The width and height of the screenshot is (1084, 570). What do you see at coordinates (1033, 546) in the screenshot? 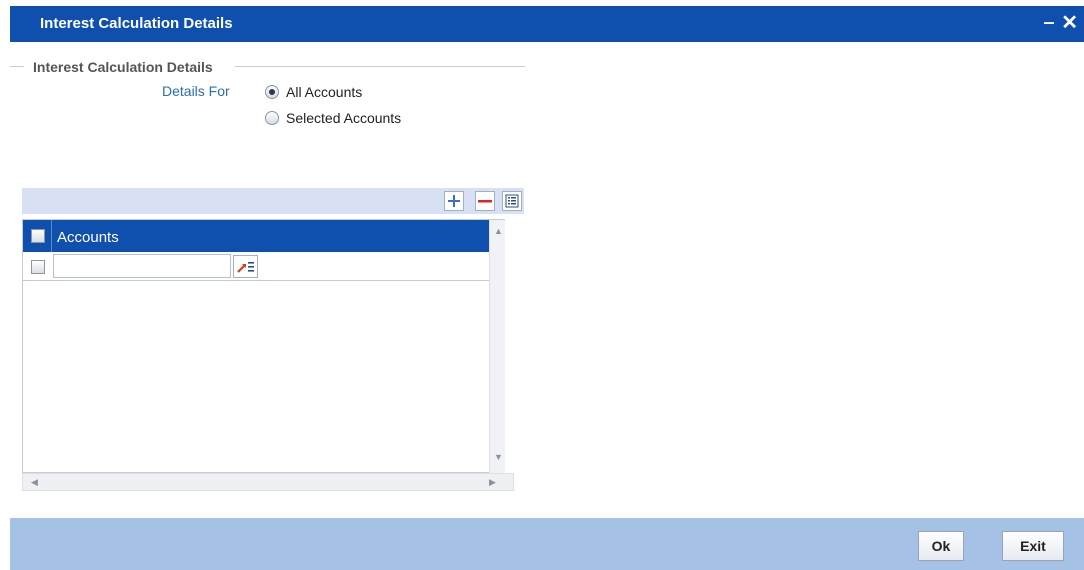
I see `exit-button: Exit` at bounding box center [1033, 546].